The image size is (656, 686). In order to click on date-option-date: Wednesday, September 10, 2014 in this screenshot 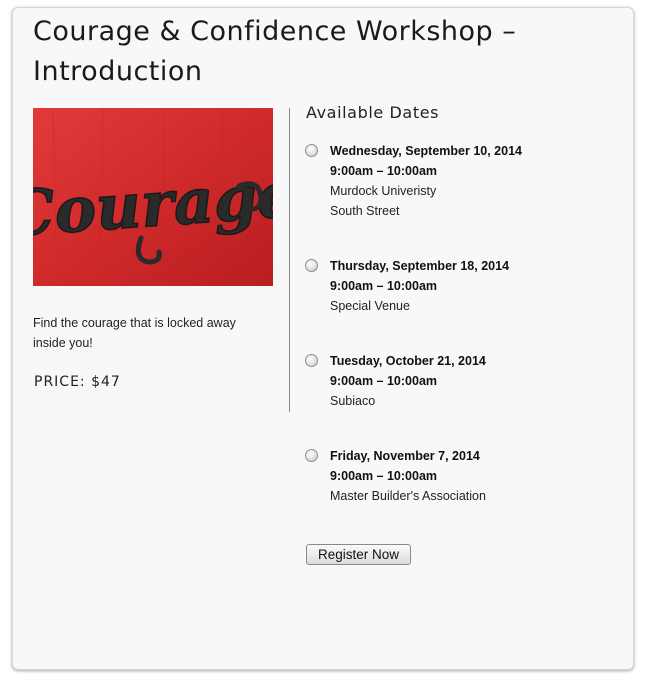, I will do `click(426, 151)`.